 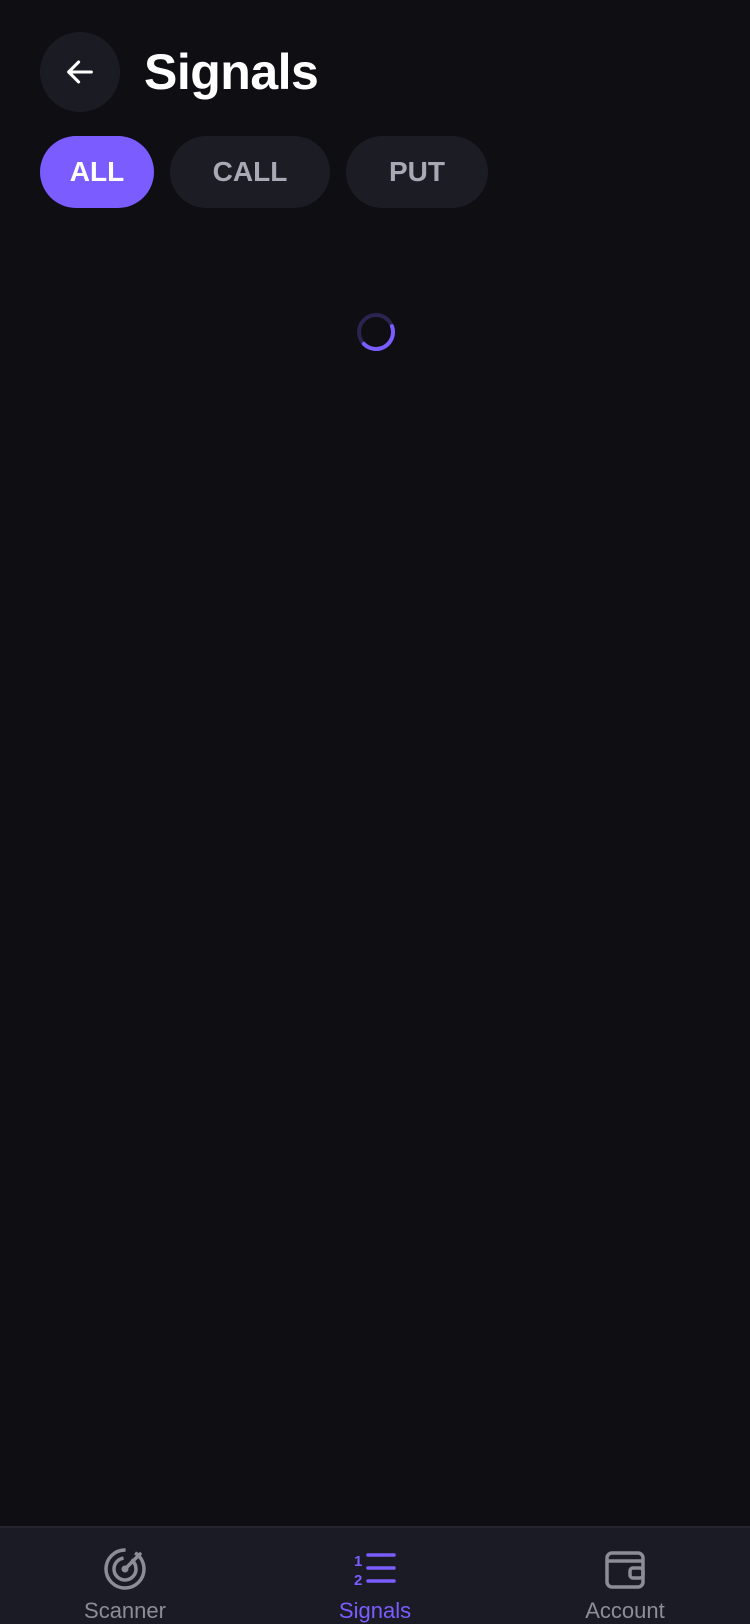 I want to click on nav-label-account: Account, so click(x=625, y=1610).